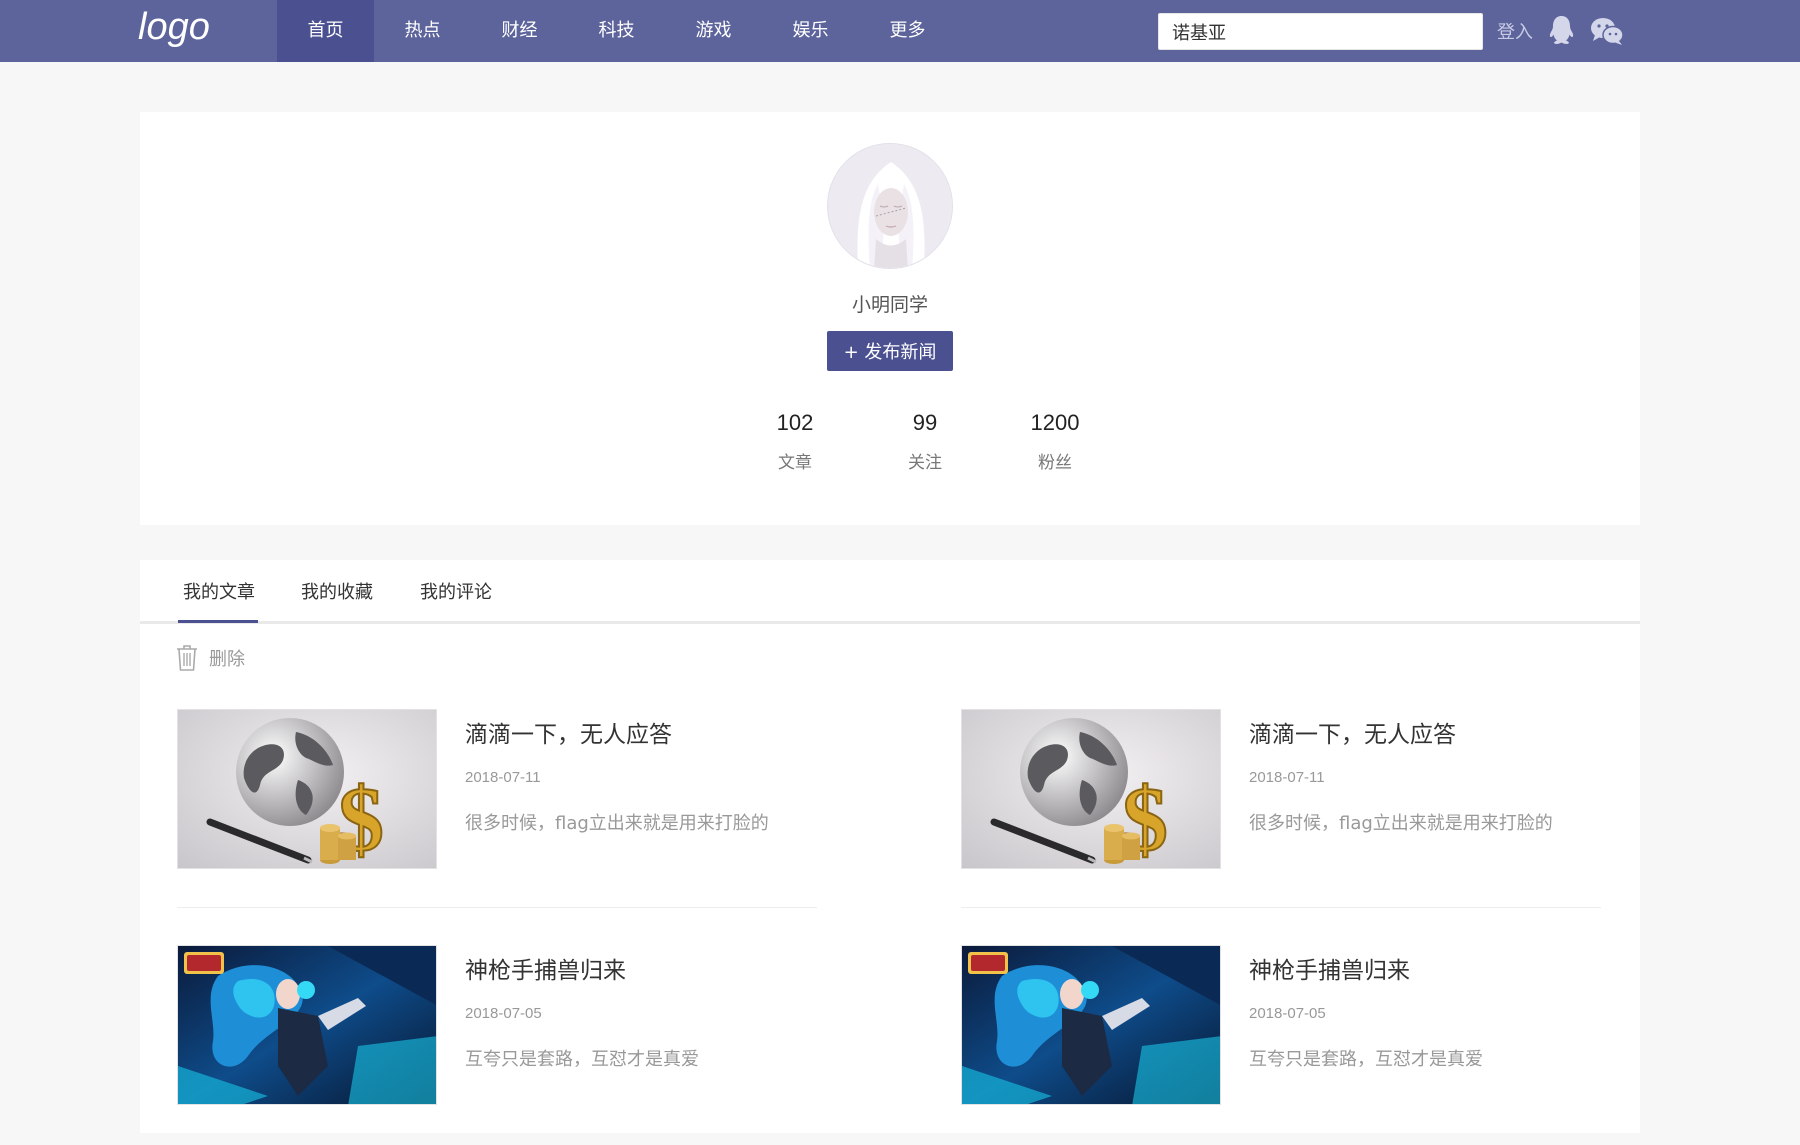 The width and height of the screenshot is (1800, 1145). Describe the element at coordinates (519, 31) in the screenshot. I see `nav-item-finance: 财经` at that location.